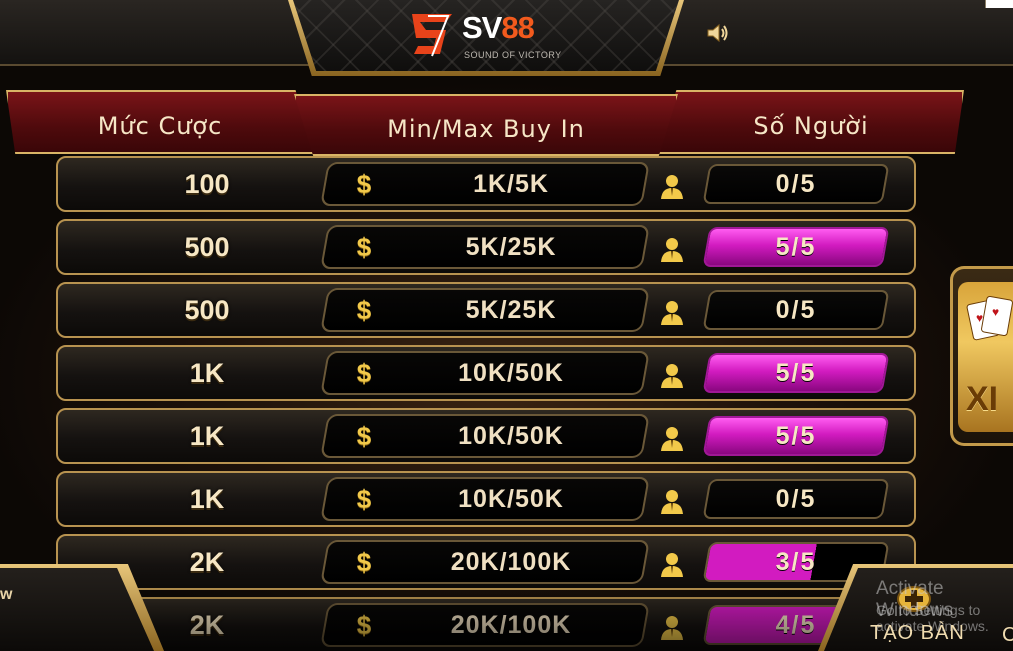  What do you see at coordinates (999, 4) in the screenshot?
I see `window-corner` at bounding box center [999, 4].